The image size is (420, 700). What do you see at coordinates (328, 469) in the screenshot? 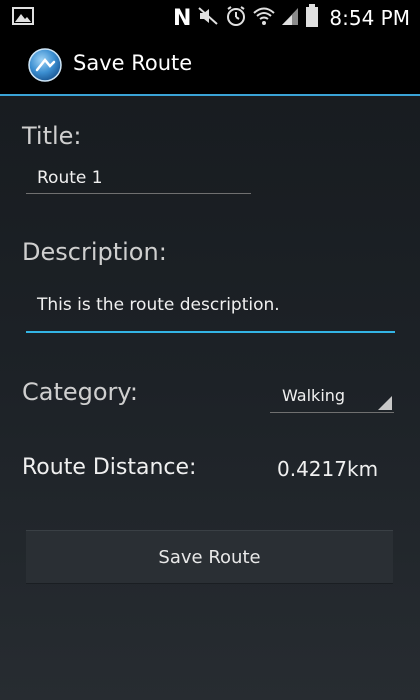
I see `distance-value: 0.4217km` at bounding box center [328, 469].